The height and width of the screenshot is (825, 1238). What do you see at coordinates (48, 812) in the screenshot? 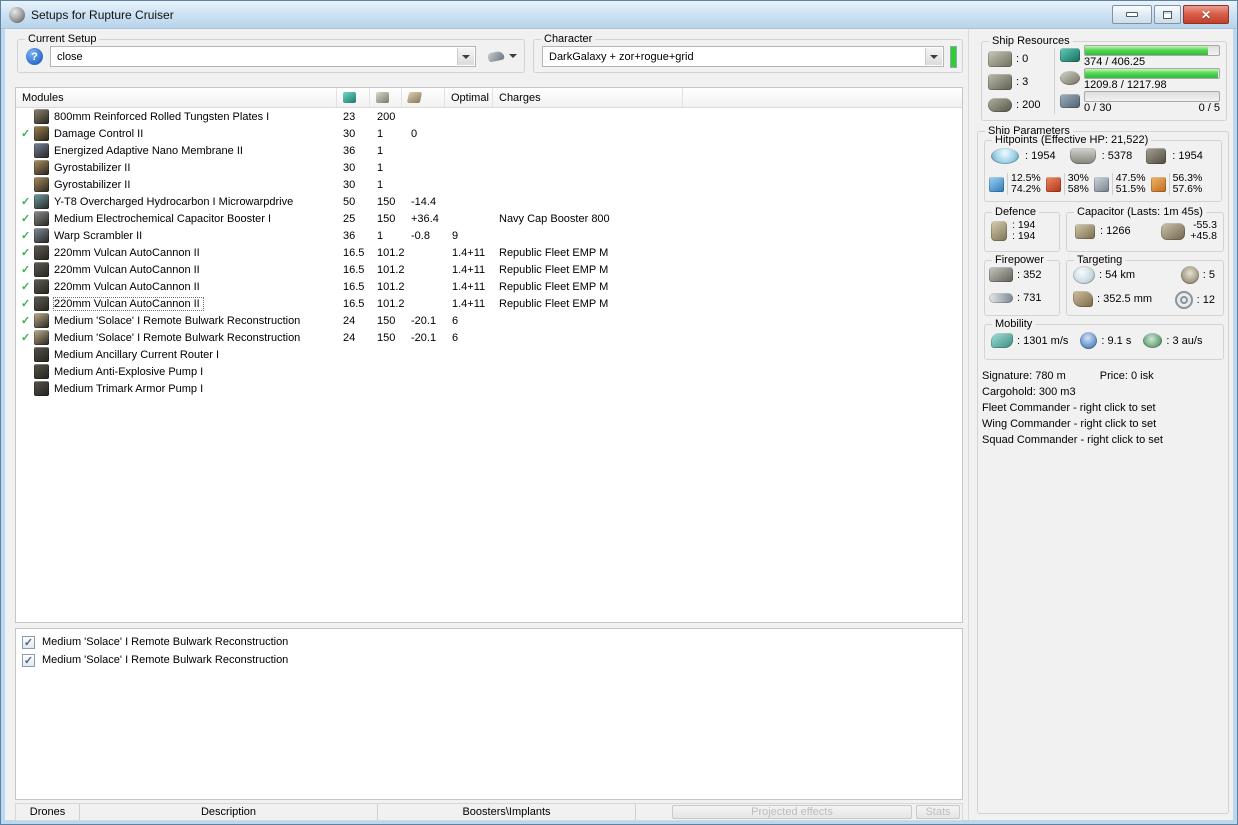
I see `tab-drones: Drones` at bounding box center [48, 812].